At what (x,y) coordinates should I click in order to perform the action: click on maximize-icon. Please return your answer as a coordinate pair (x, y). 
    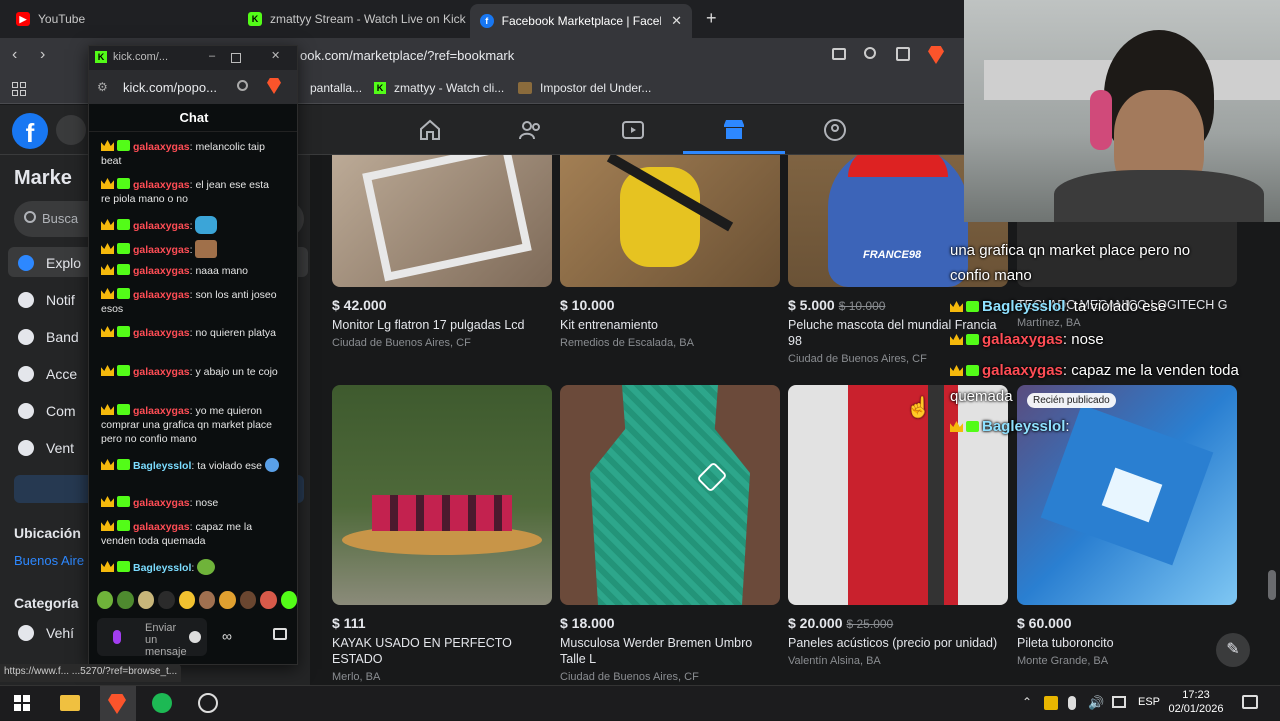
    Looking at the image, I should click on (236, 58).